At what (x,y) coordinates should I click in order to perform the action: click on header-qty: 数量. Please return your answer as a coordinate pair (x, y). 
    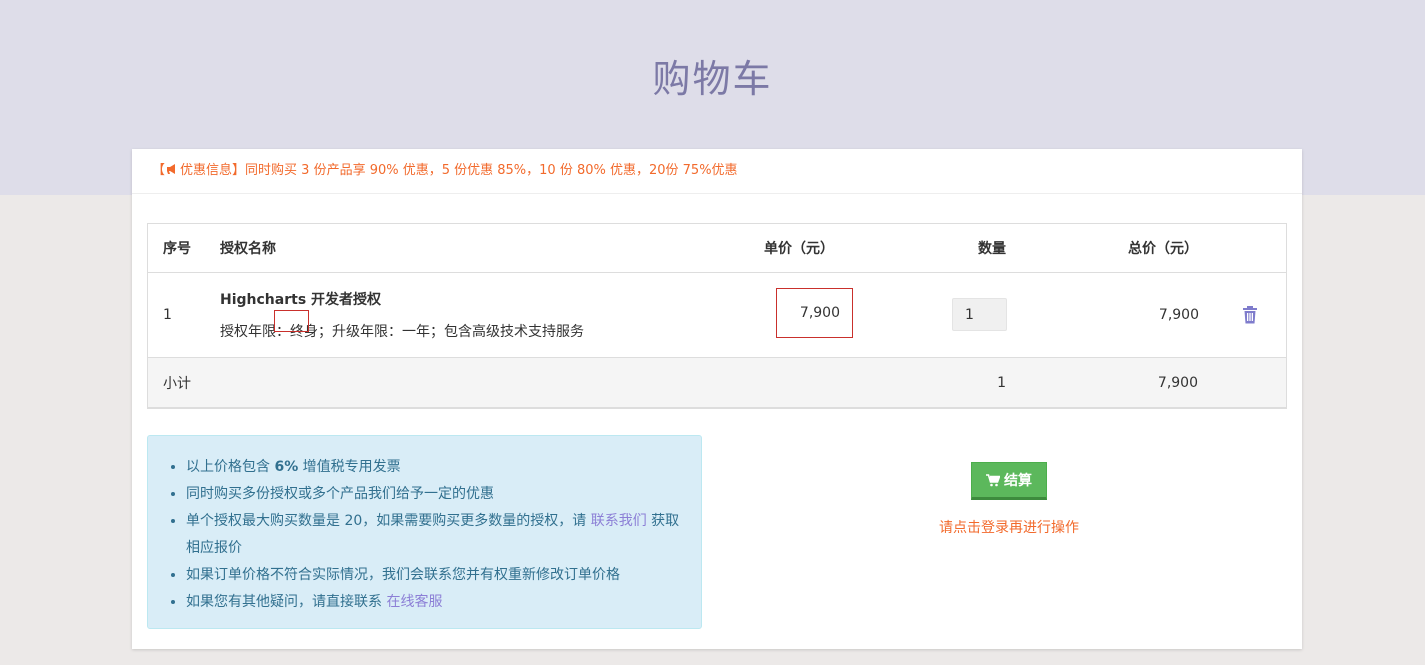
    Looking at the image, I should click on (992, 249).